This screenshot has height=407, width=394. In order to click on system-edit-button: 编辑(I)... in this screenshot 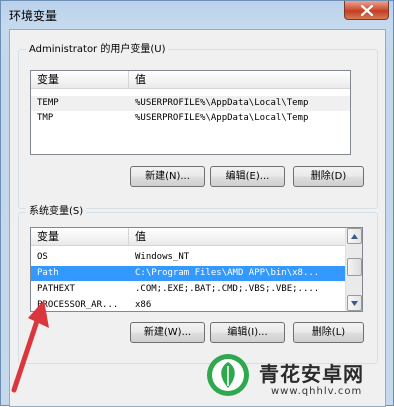, I will do `click(247, 332)`.